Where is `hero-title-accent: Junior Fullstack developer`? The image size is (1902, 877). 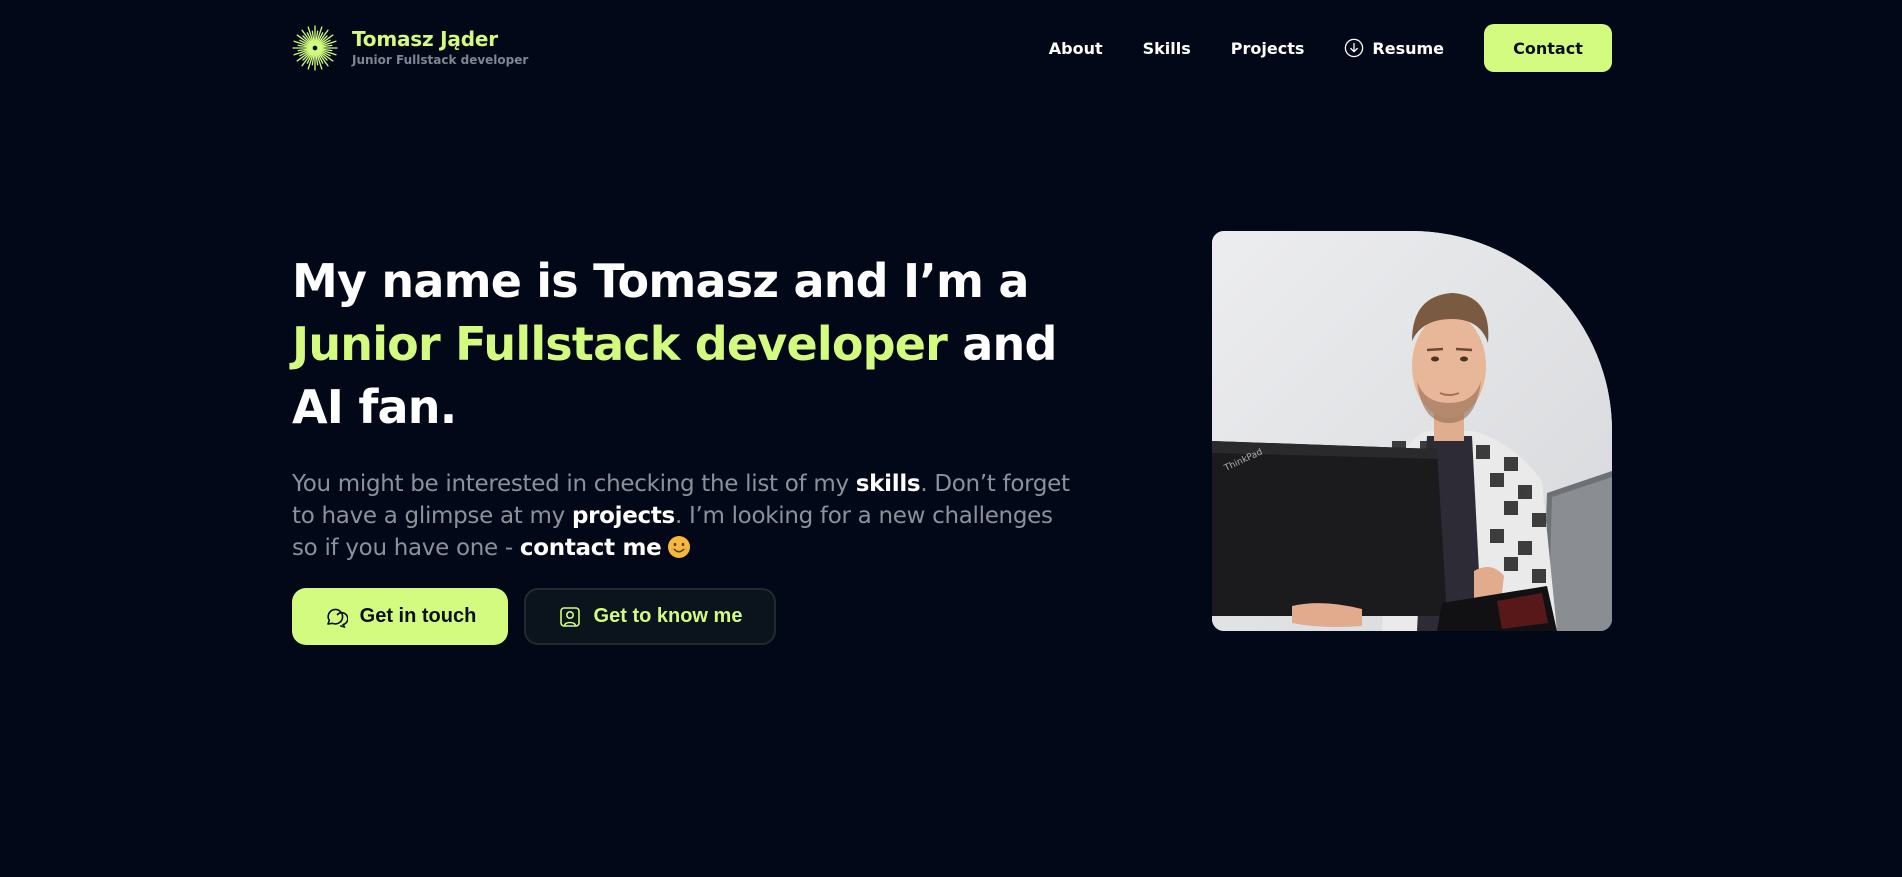
hero-title-accent: Junior Fullstack developer is located at coordinates (620, 344).